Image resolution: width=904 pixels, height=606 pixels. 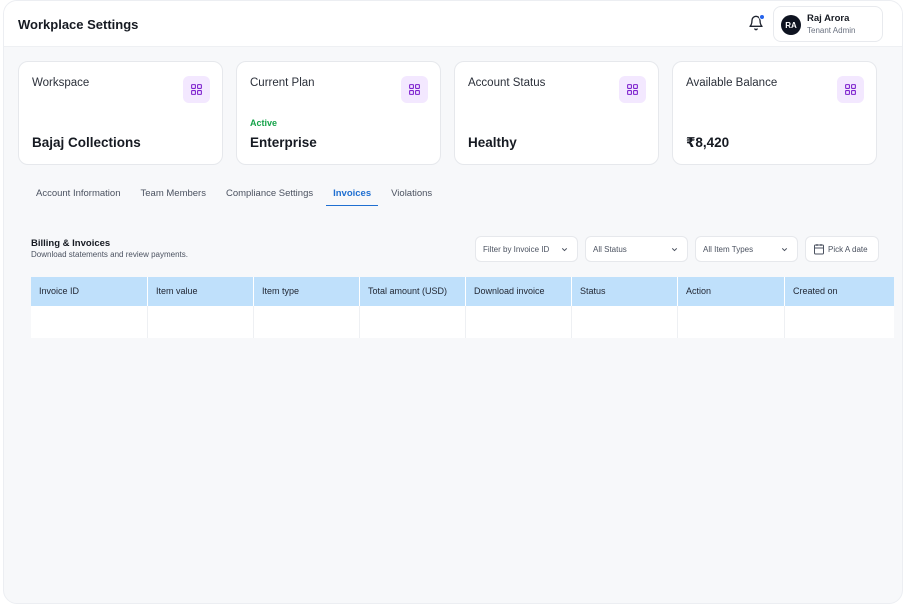 What do you see at coordinates (173, 195) in the screenshot?
I see `tab-team-members: Team Members` at bounding box center [173, 195].